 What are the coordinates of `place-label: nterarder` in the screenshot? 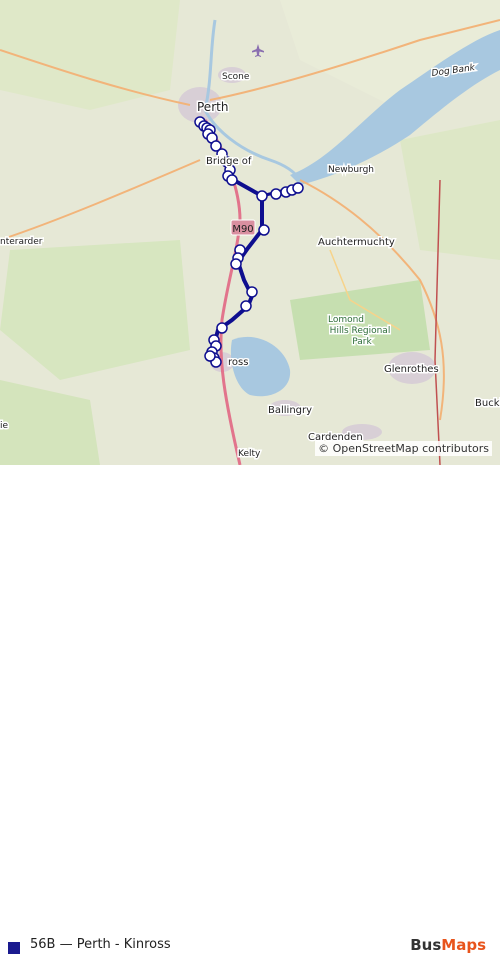 It's located at (21, 242).